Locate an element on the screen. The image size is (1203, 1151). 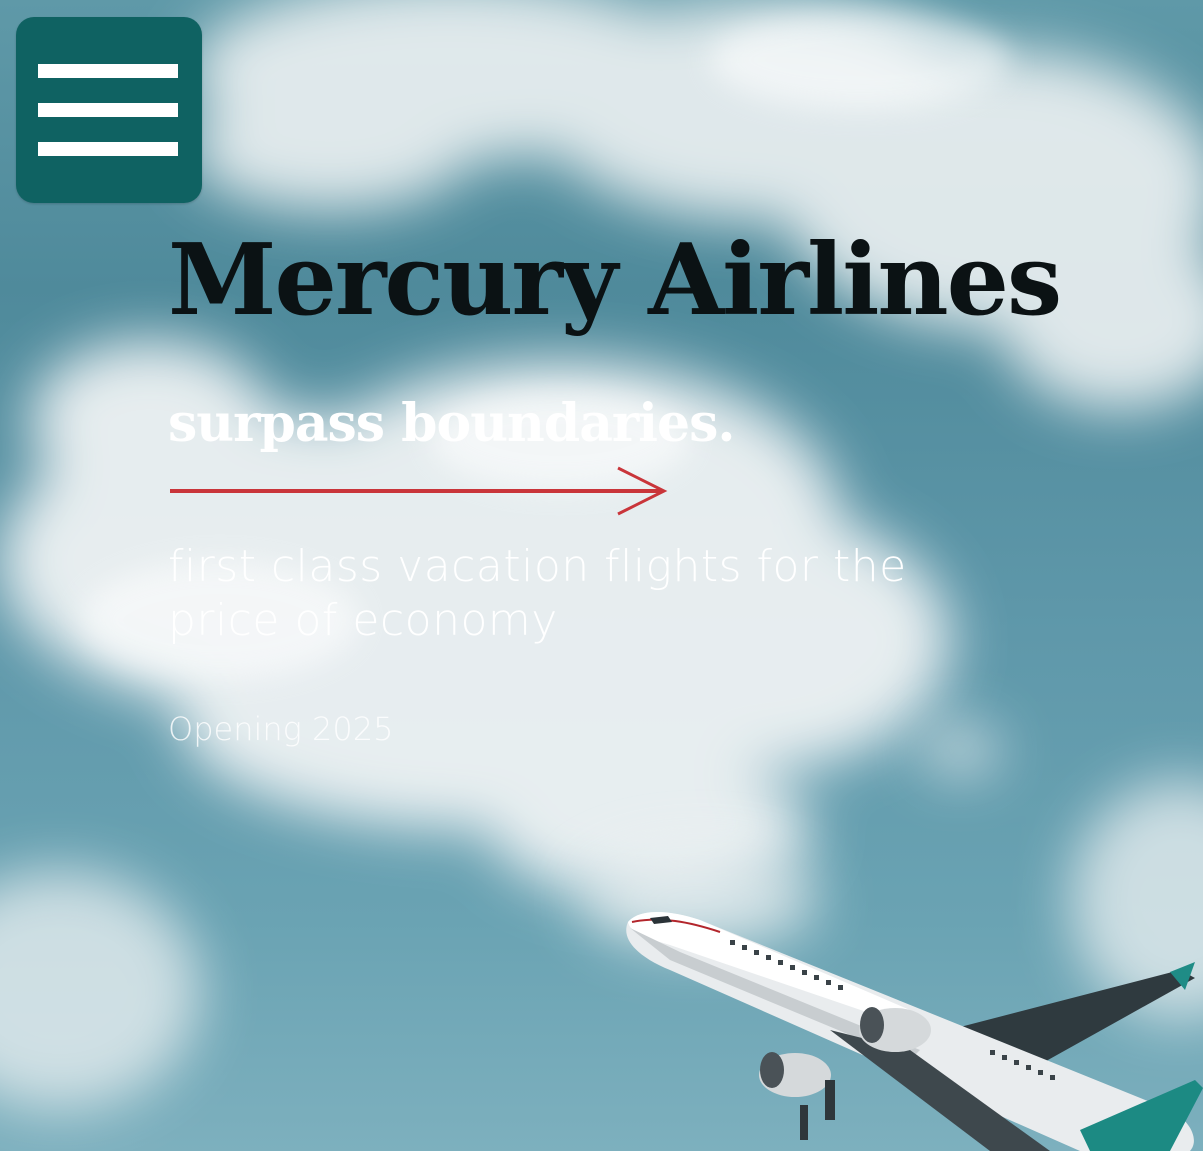
hamburger-menu-icon is located at coordinates (108, 71).